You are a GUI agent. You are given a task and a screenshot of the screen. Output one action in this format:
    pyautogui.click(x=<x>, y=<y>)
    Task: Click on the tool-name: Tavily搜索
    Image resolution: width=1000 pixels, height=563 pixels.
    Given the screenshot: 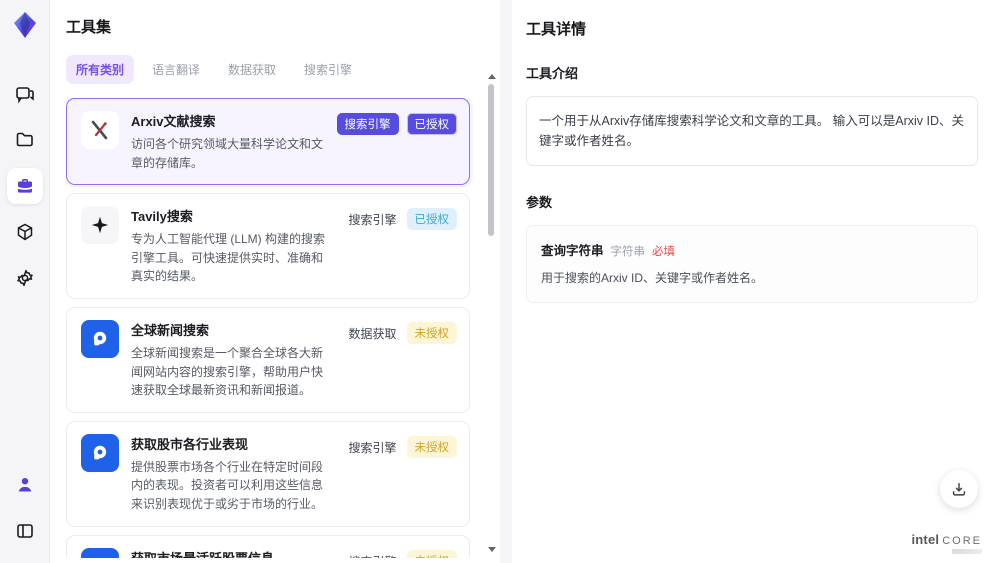 What is the action you would take?
    pyautogui.click(x=162, y=217)
    